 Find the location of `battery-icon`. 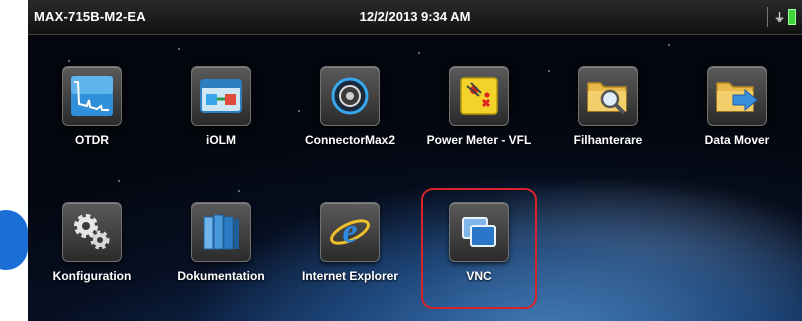

battery-icon is located at coordinates (792, 17).